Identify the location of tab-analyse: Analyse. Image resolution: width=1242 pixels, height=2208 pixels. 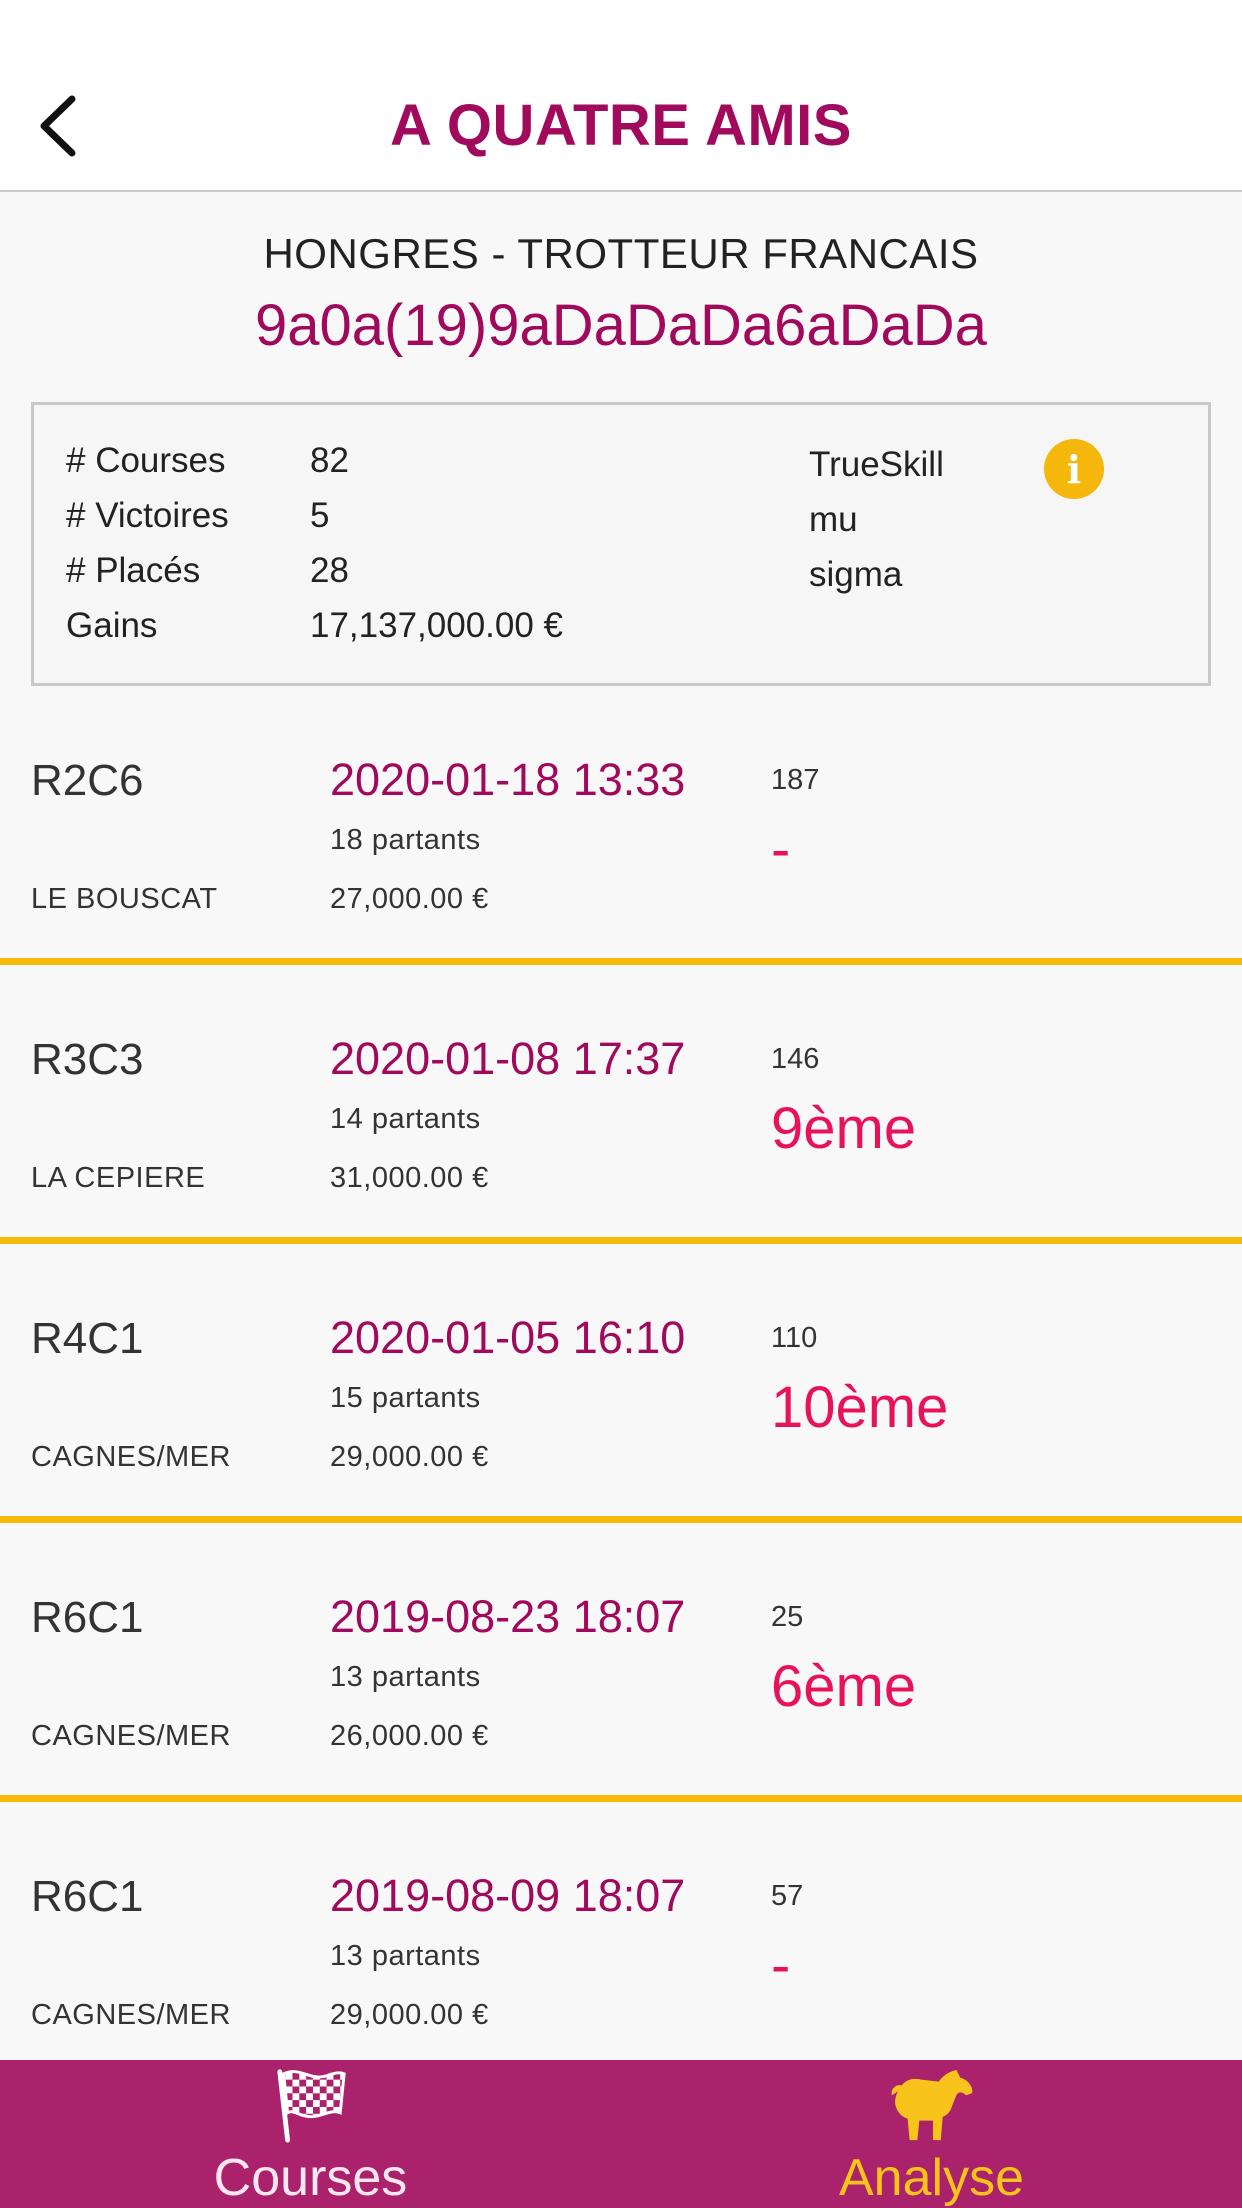
(931, 2134).